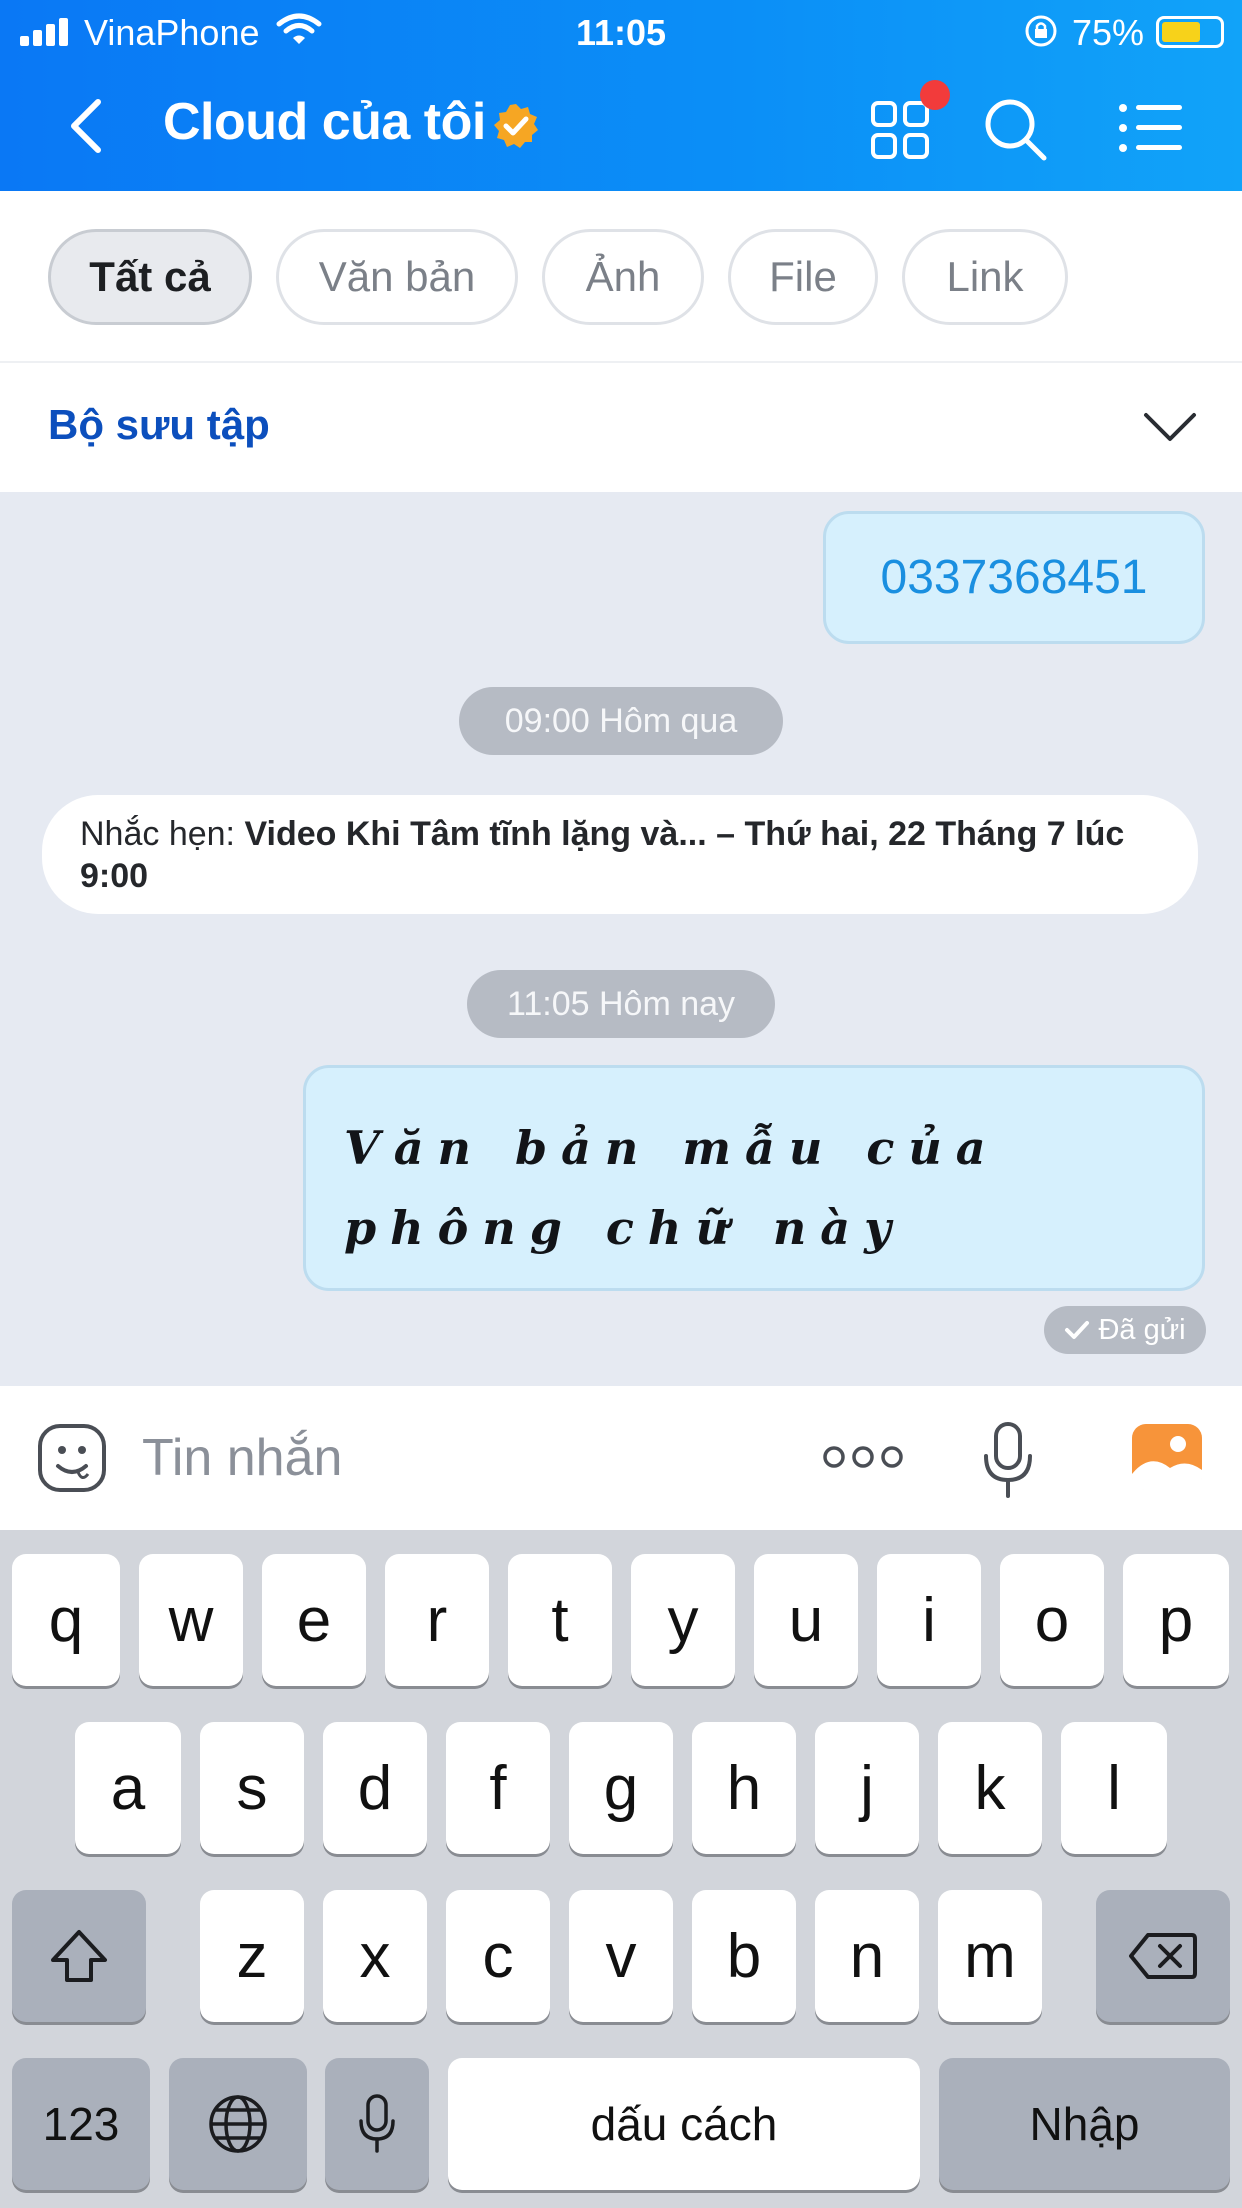  Describe the element at coordinates (397, 277) in the screenshot. I see `chip-text: Văn bản` at that location.